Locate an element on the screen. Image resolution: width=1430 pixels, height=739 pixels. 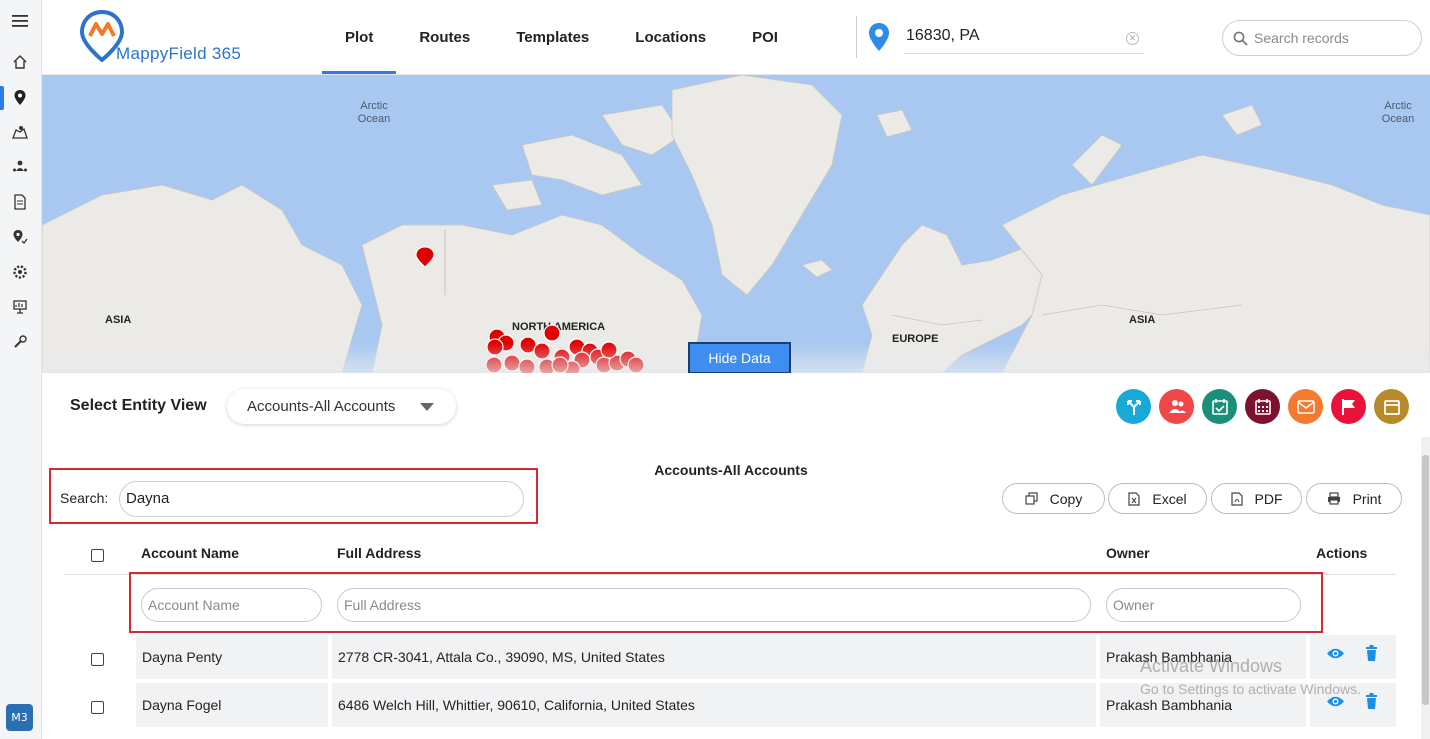
calendar-blank-icon is located at coordinates (1391, 407).